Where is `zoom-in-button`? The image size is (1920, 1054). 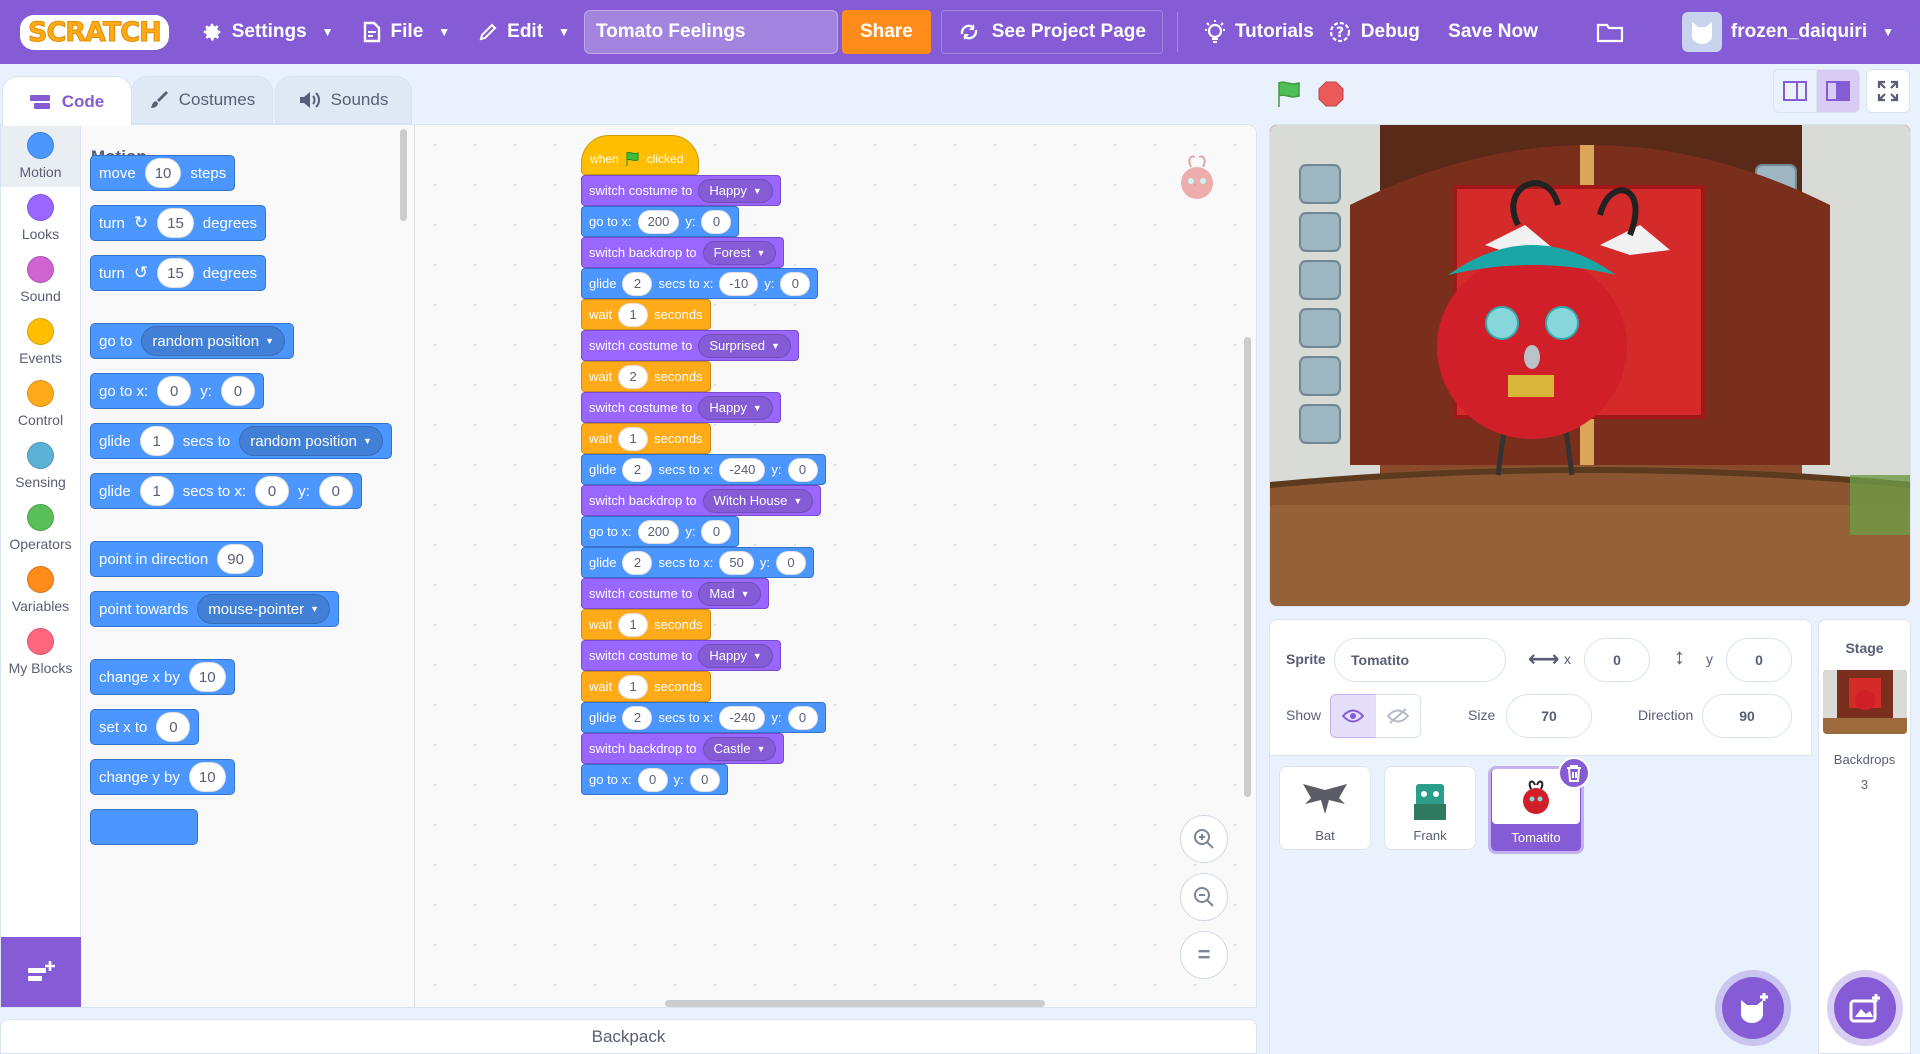
zoom-in-button is located at coordinates (1204, 839).